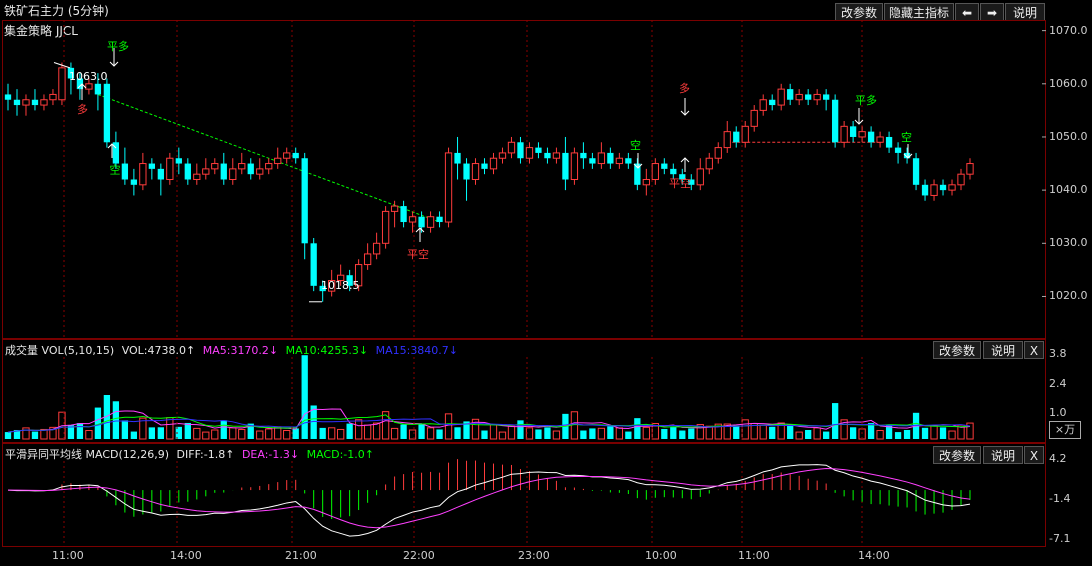 This screenshot has height=566, width=1092. What do you see at coordinates (489, 503) in the screenshot?
I see `macd-chart` at bounding box center [489, 503].